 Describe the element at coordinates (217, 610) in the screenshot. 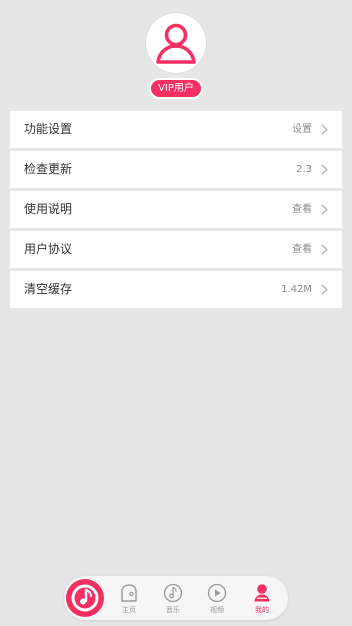

I see `nav-label: 视频` at that location.